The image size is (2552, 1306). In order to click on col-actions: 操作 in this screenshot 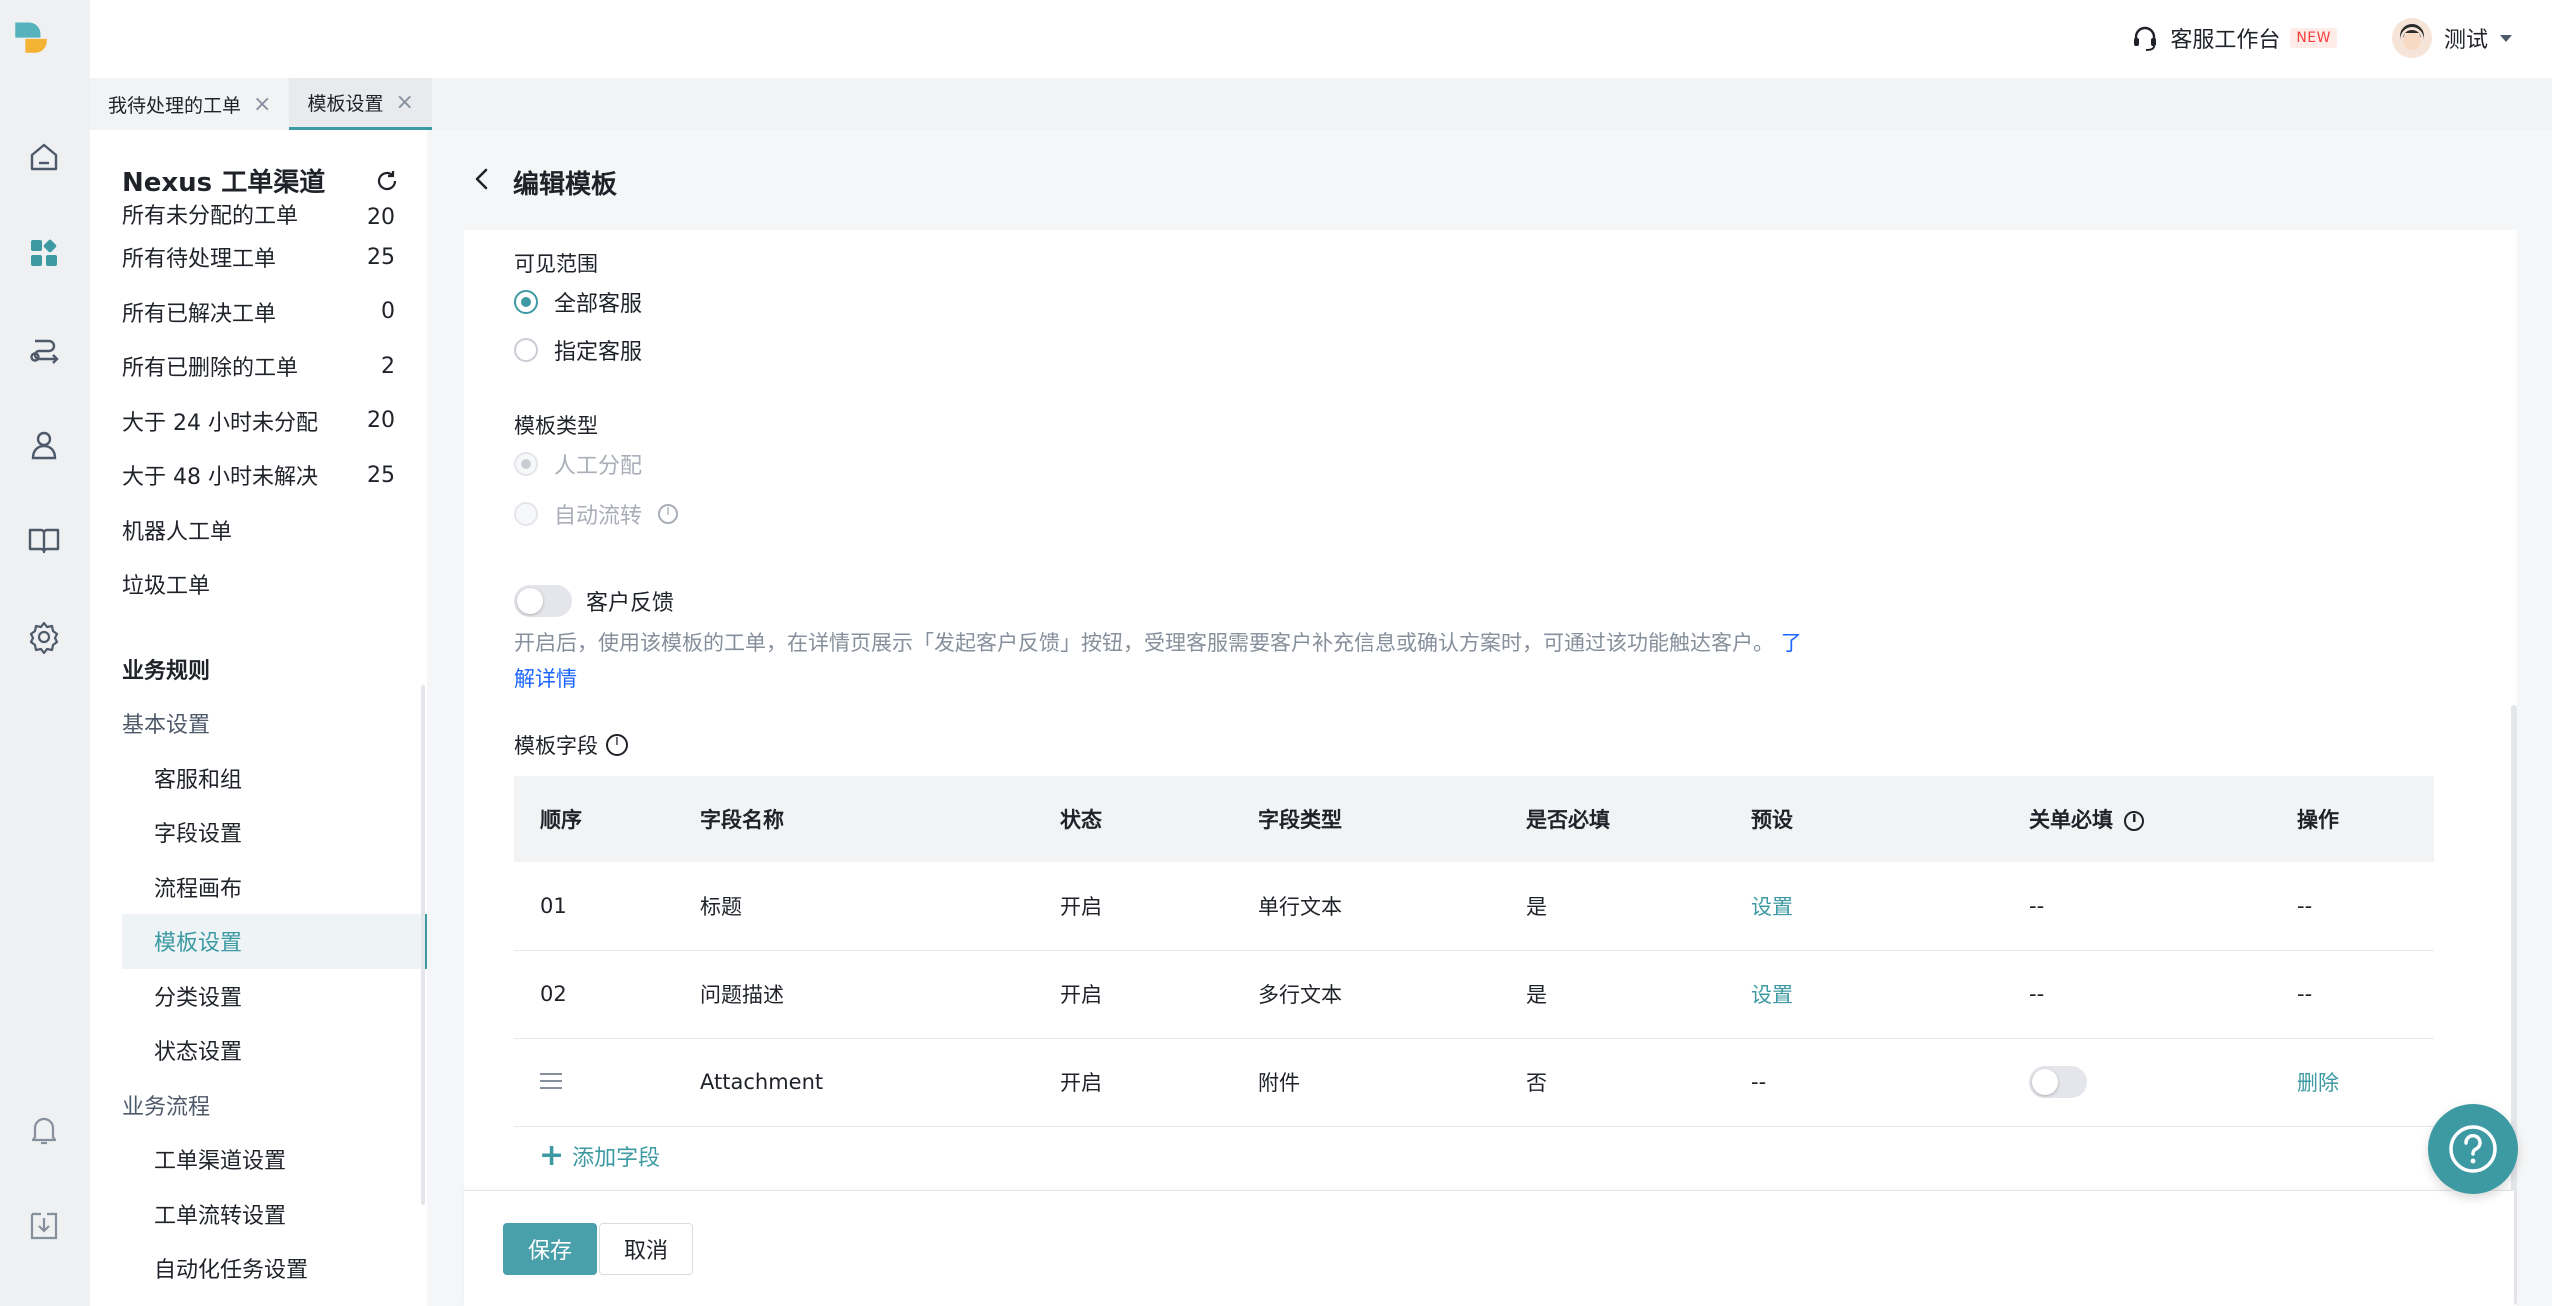, I will do `click(2352, 819)`.